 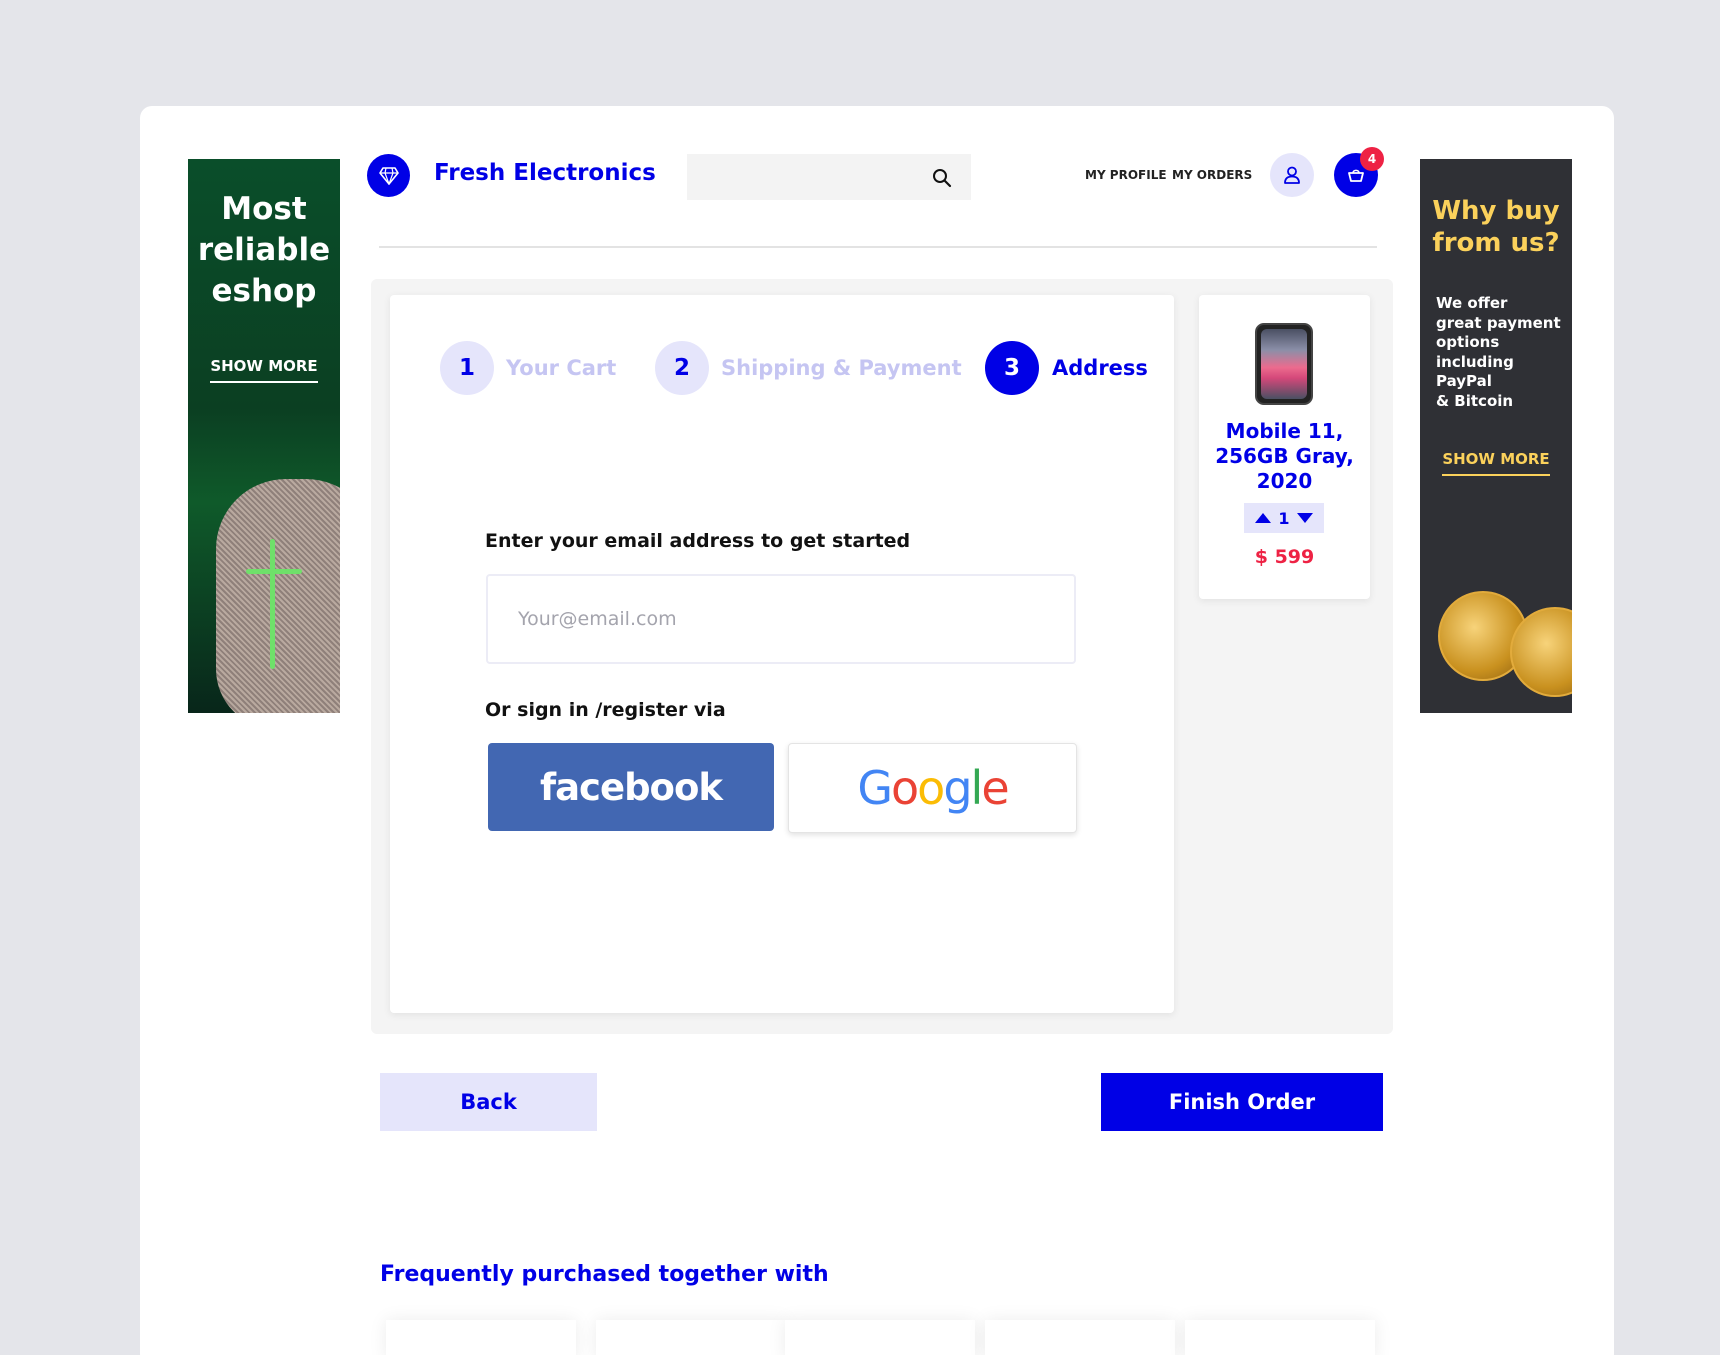 I want to click on finish-order-button: Finish Order, so click(x=1242, y=1102).